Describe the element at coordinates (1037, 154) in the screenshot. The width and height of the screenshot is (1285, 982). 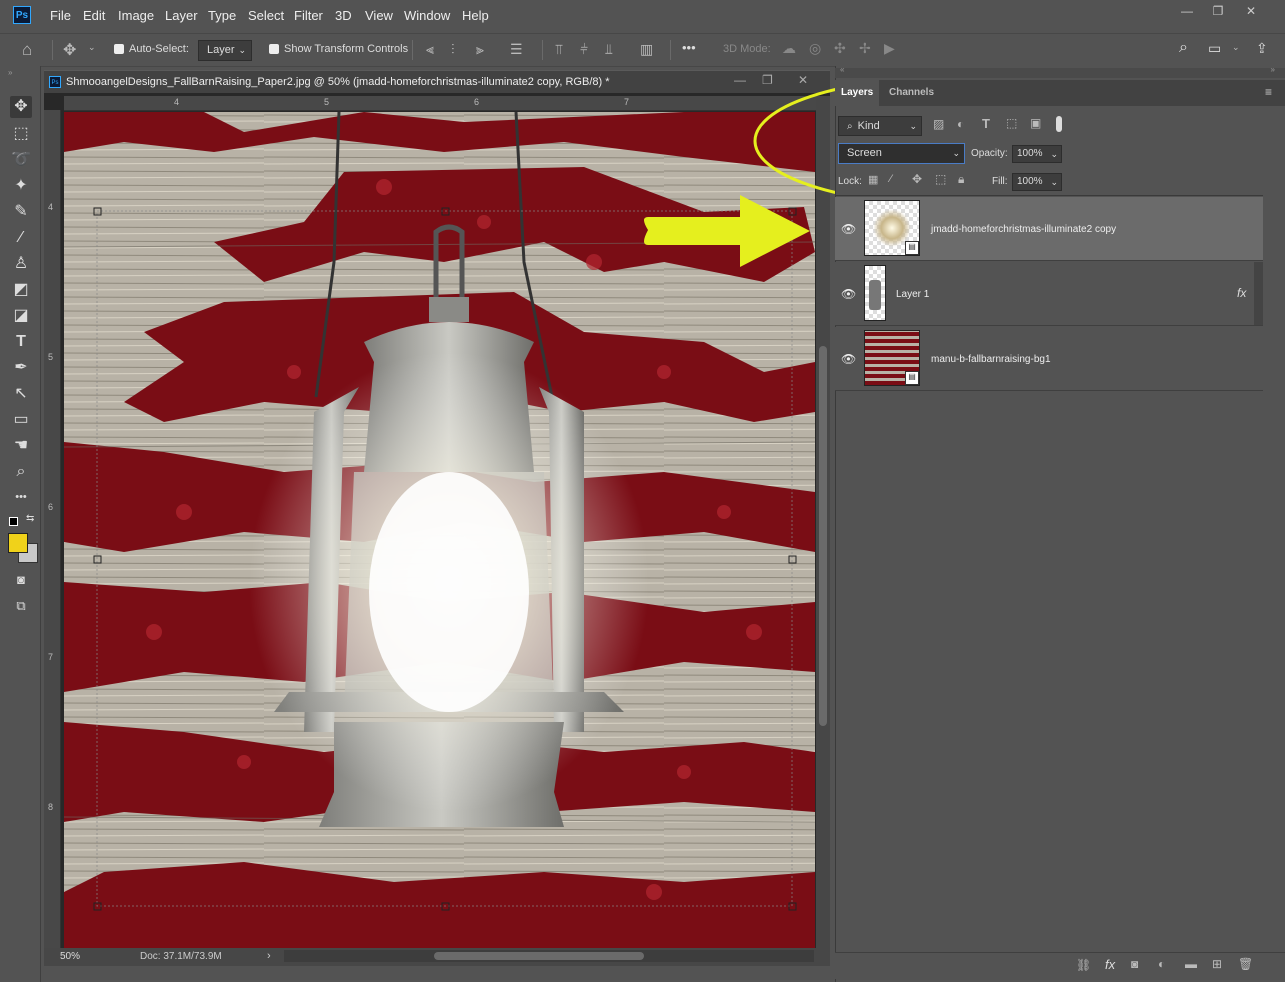
I see `opacity-input: 100% ⌄` at that location.